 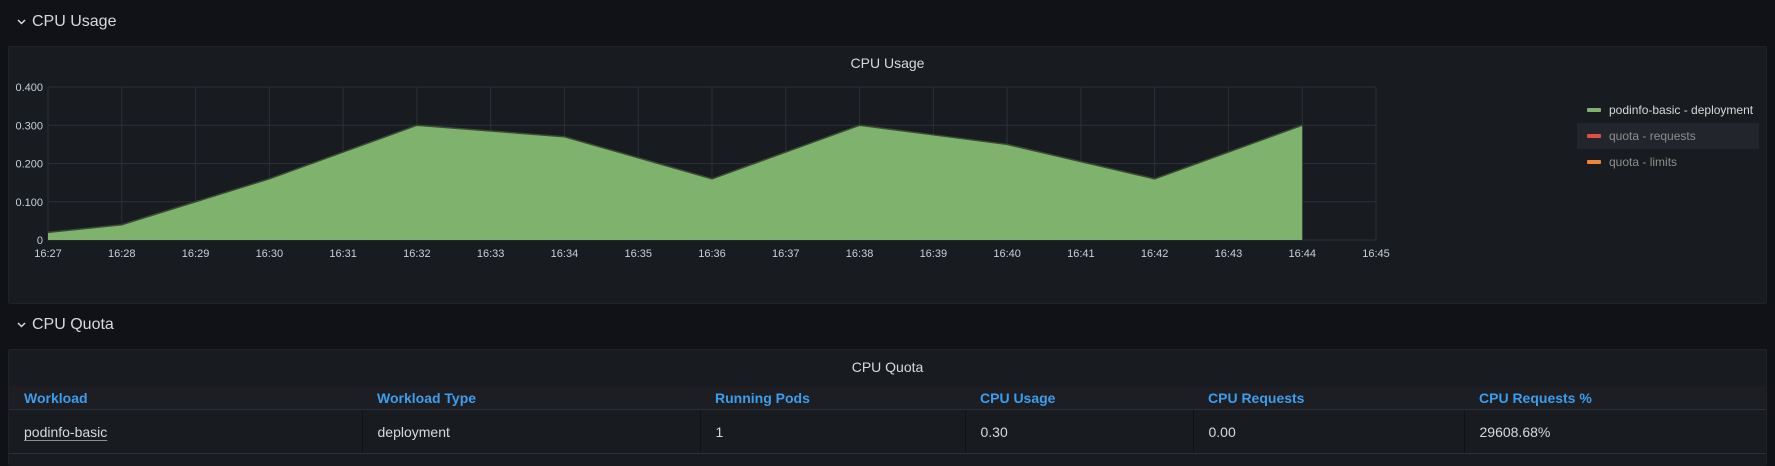 What do you see at coordinates (65, 432) in the screenshot?
I see `workload-link: podinfo-basic` at bounding box center [65, 432].